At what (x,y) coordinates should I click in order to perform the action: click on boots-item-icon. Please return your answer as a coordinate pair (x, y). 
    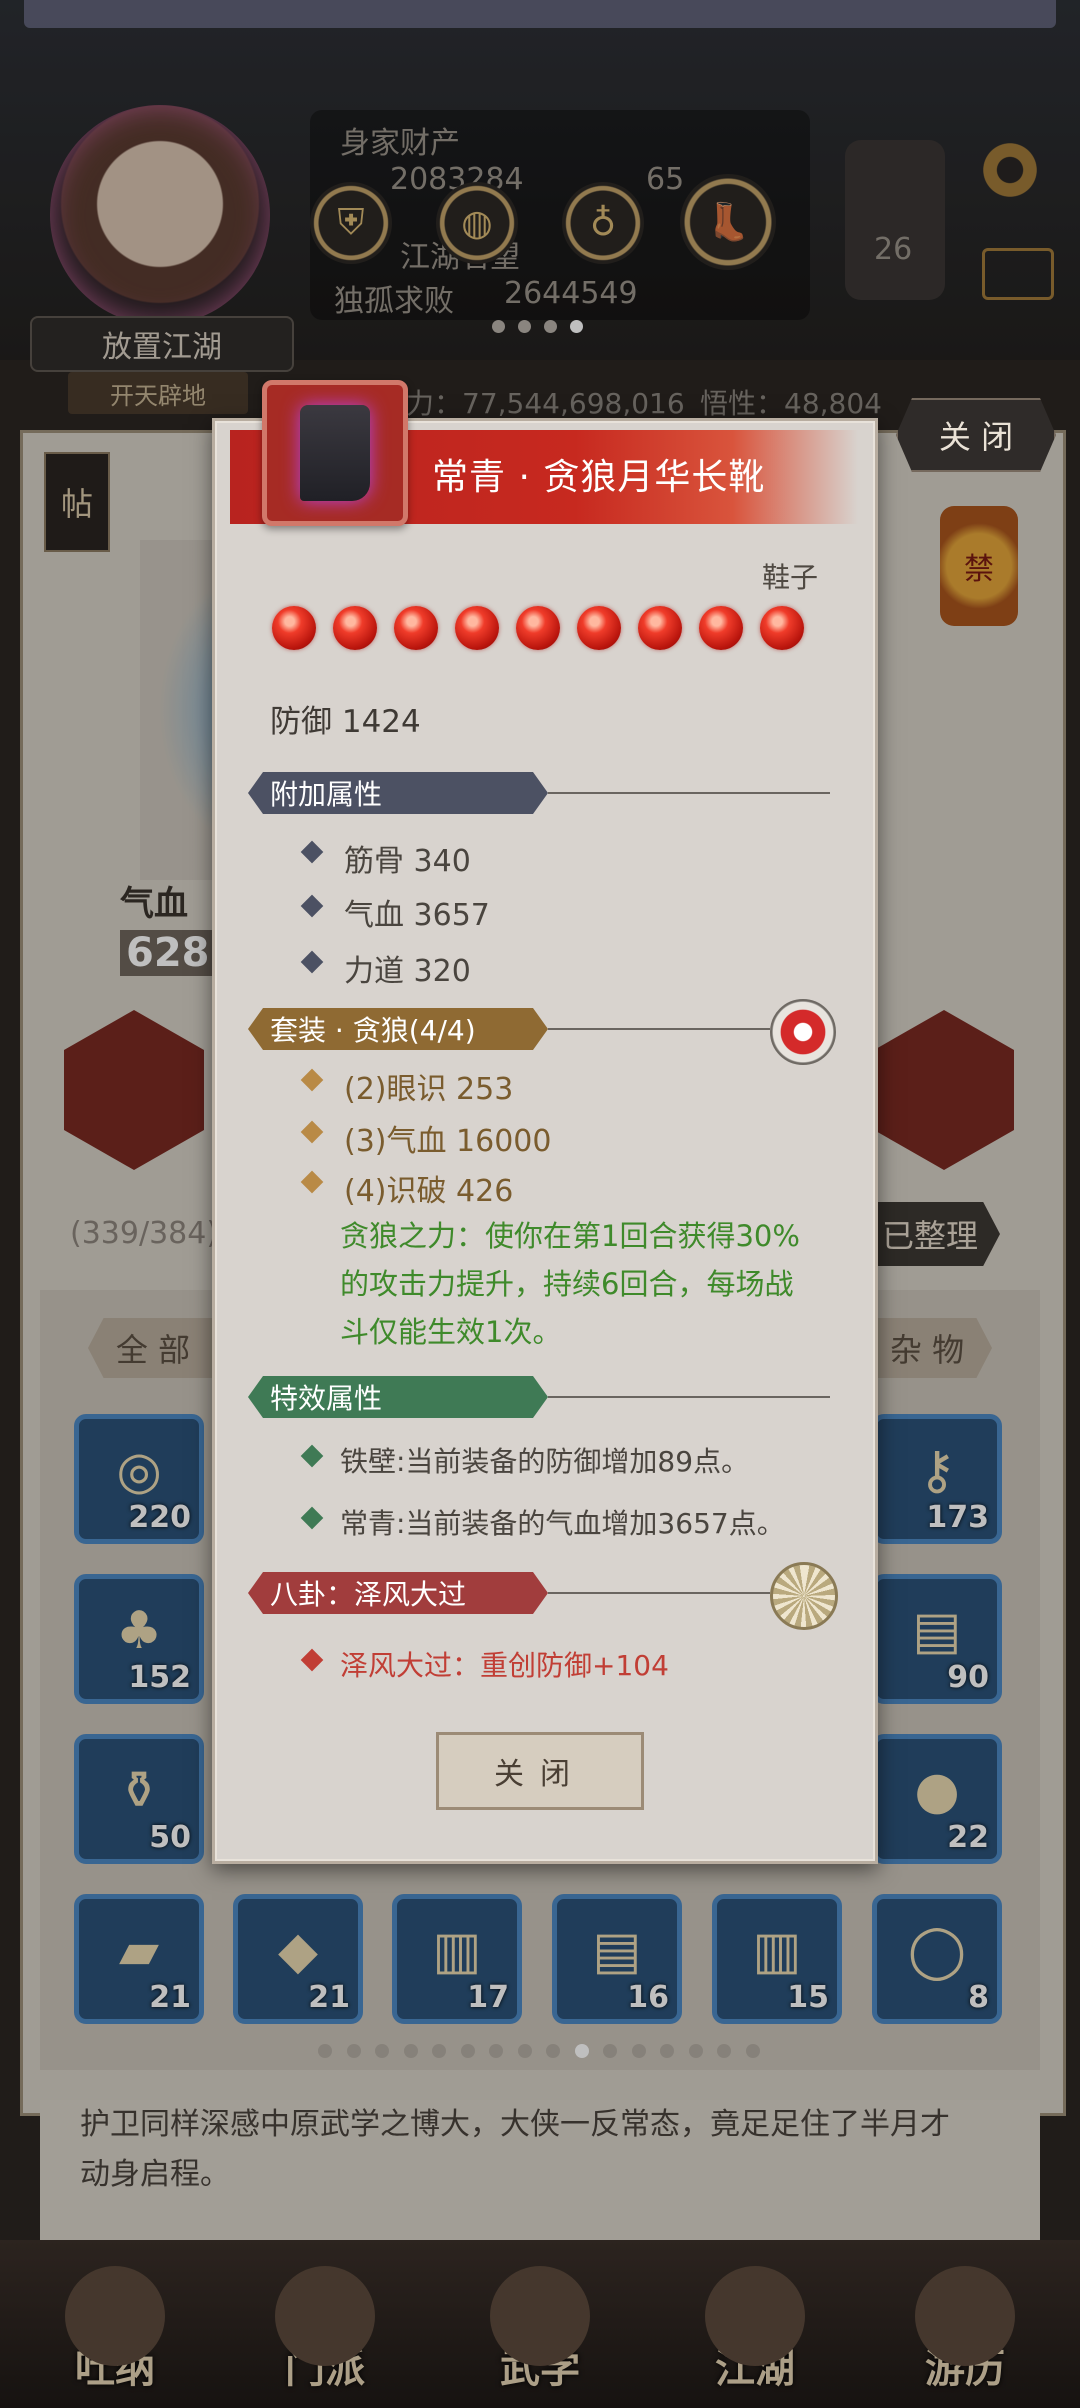
    Looking at the image, I should click on (335, 453).